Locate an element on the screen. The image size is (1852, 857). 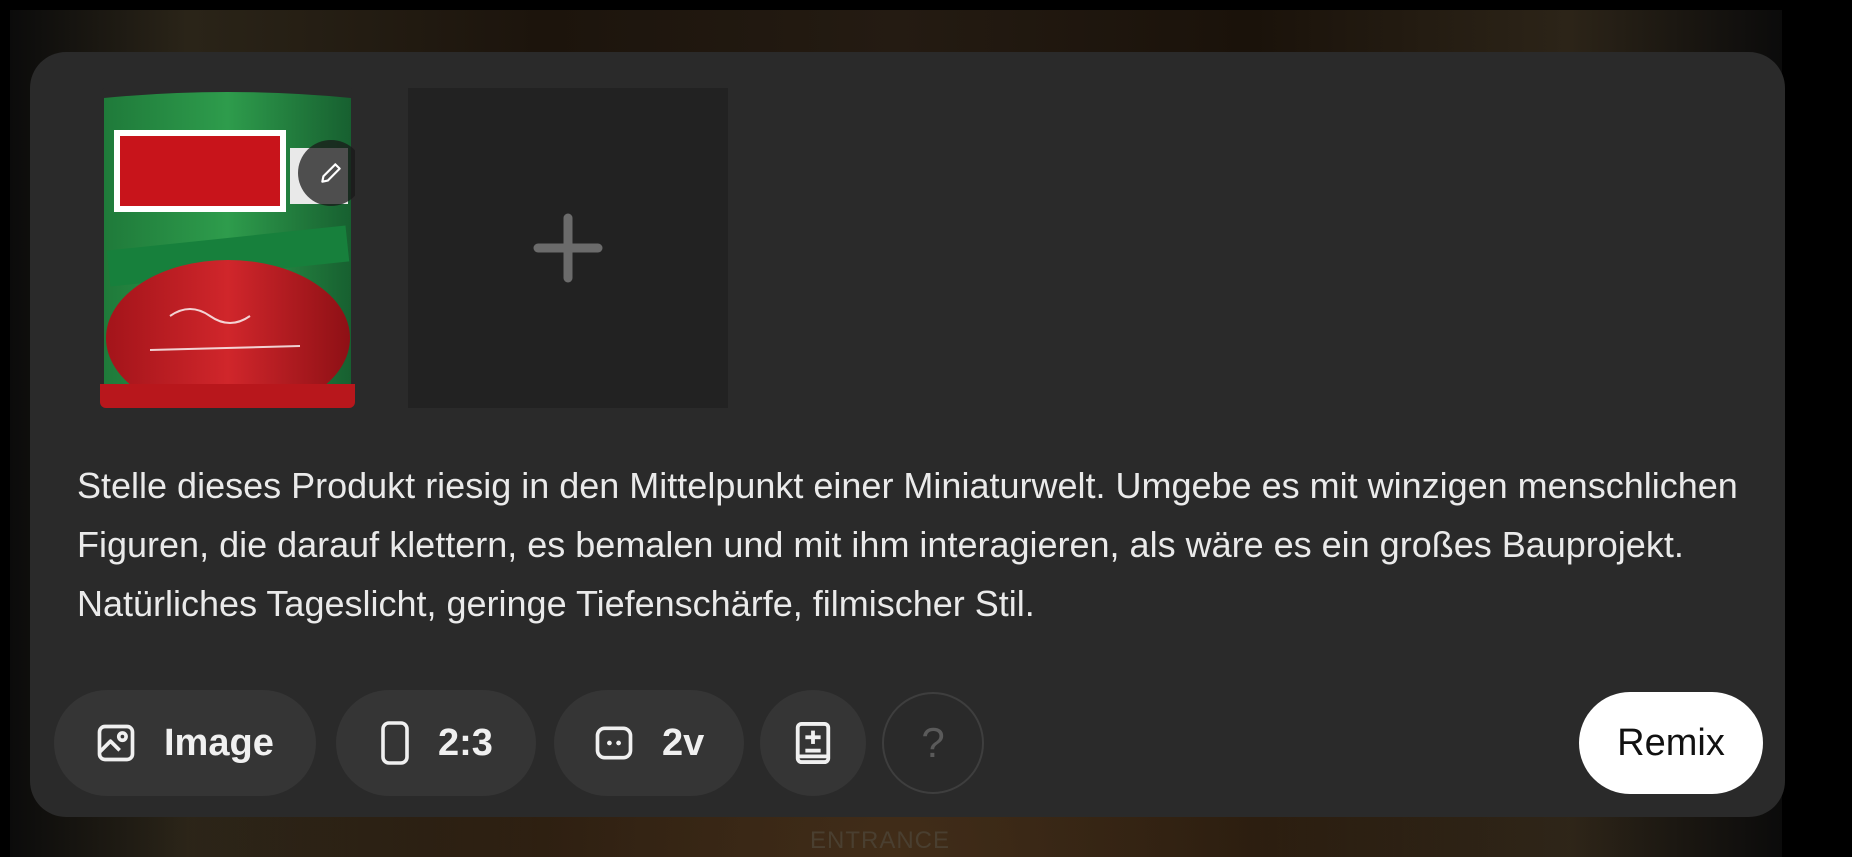
product-image is located at coordinates (227, 248).